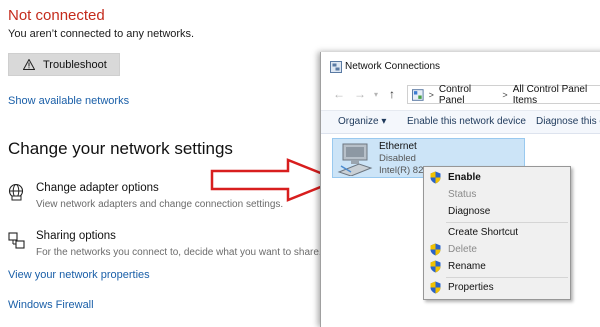 This screenshot has height=327, width=600. I want to click on adapter-status: Disabled, so click(397, 158).